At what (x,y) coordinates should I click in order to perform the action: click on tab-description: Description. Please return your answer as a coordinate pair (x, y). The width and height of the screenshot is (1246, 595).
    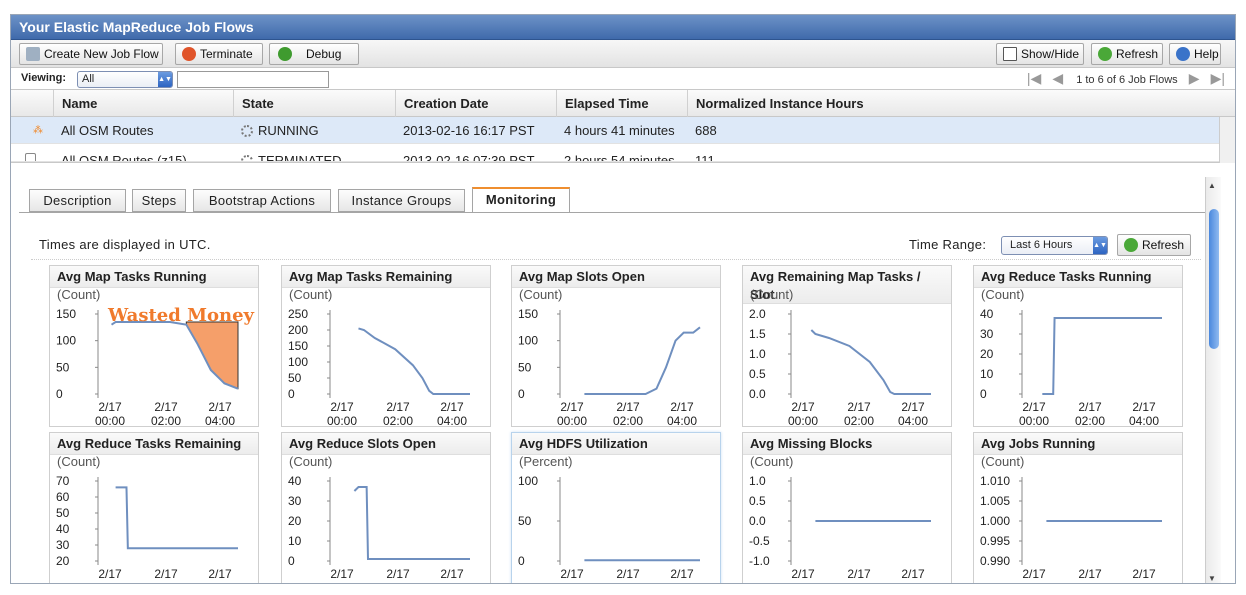
    Looking at the image, I should click on (77, 200).